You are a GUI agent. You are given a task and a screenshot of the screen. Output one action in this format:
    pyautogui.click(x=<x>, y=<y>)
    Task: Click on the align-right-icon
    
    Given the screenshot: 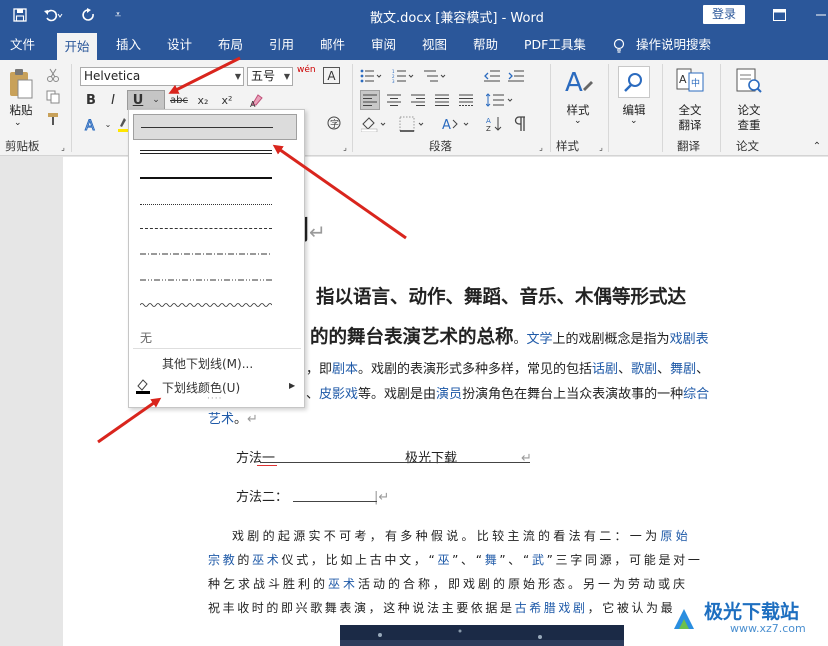 What is the action you would take?
    pyautogui.click(x=418, y=100)
    